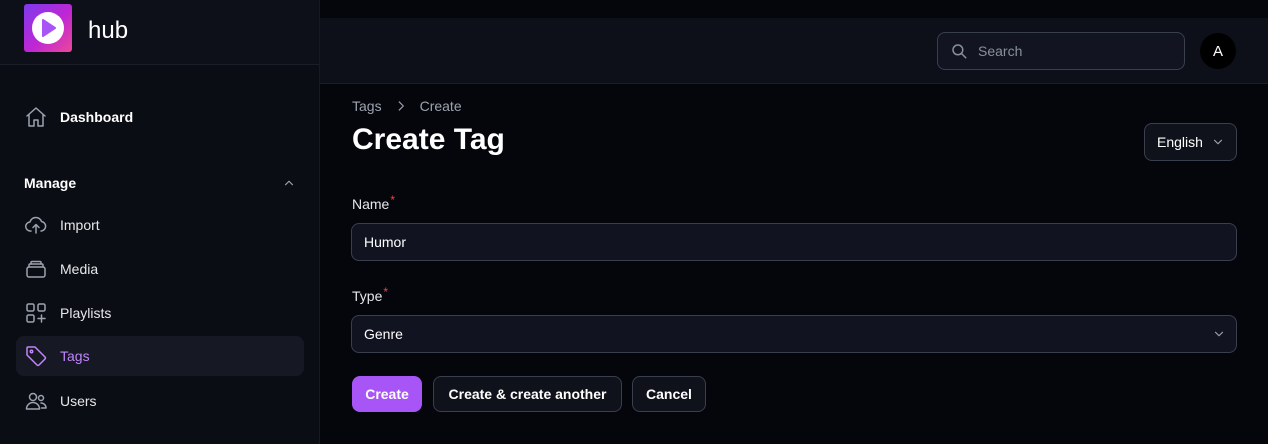 This screenshot has width=1268, height=444. Describe the element at coordinates (385, 242) in the screenshot. I see `name-field-value: Humor` at that location.